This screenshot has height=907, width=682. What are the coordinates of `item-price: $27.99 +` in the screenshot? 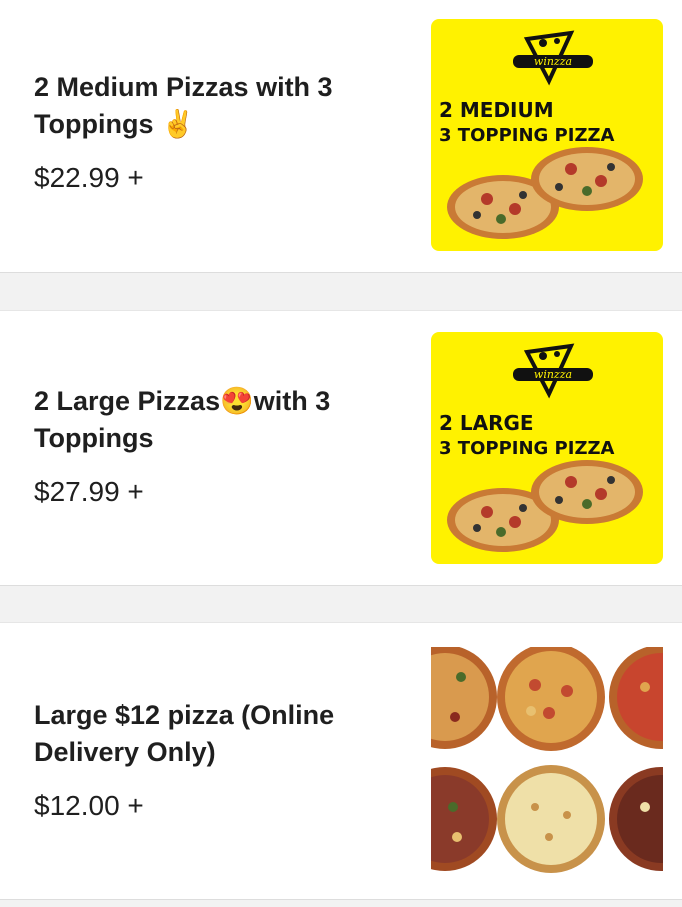 It's located at (89, 491).